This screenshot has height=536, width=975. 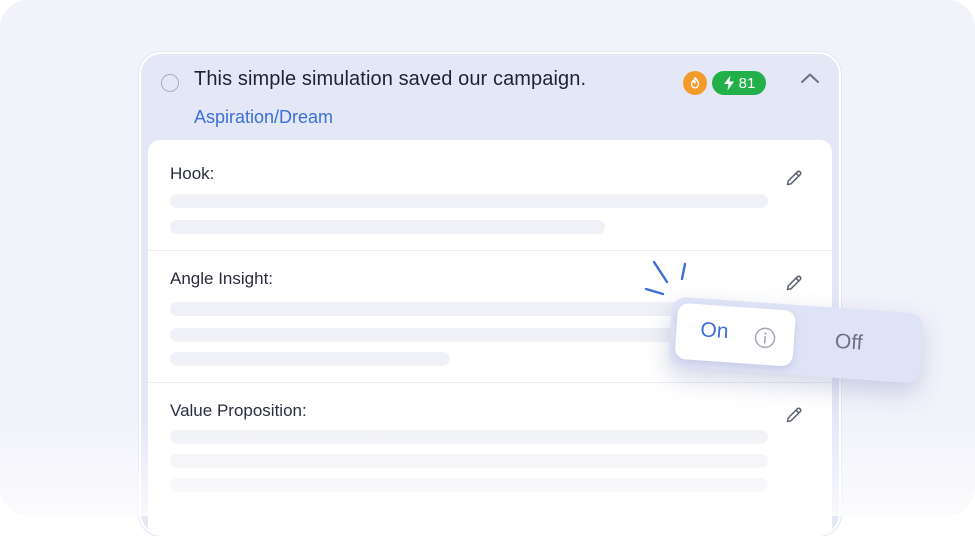 What do you see at coordinates (170, 83) in the screenshot?
I see `select-radio` at bounding box center [170, 83].